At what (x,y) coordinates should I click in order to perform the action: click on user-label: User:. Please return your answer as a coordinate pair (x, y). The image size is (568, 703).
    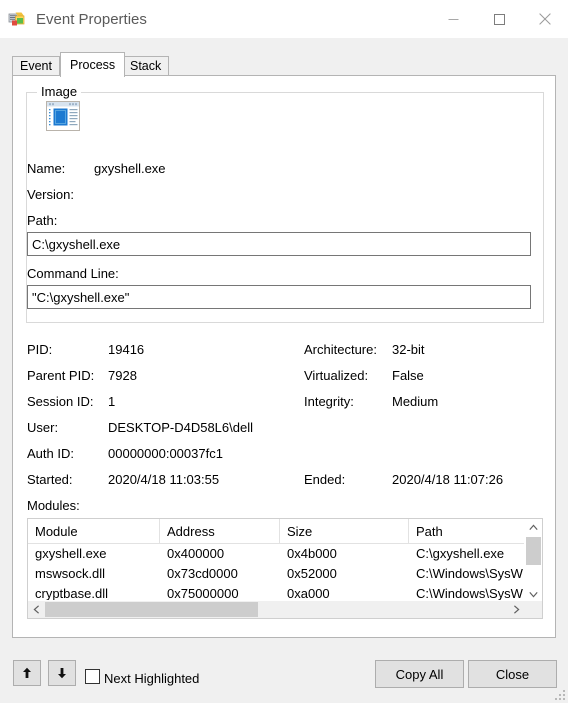
    Looking at the image, I should click on (43, 427).